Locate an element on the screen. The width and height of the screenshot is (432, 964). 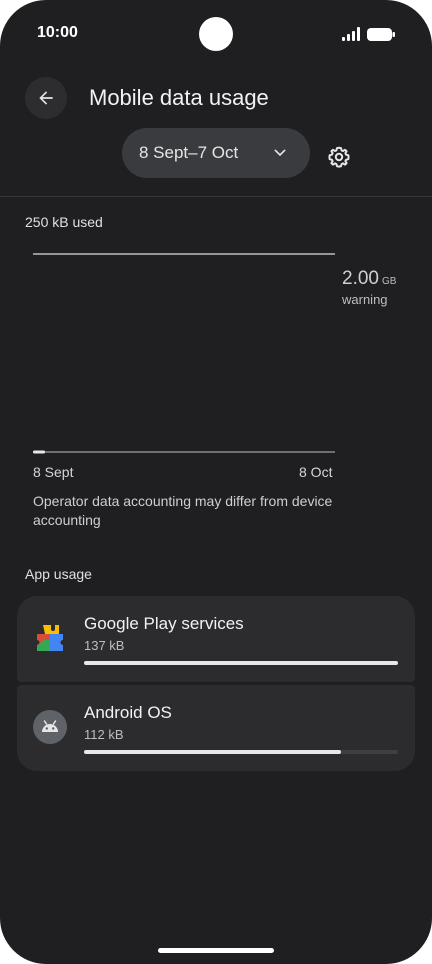
warning-value-row: 2.00 GB is located at coordinates (369, 279).